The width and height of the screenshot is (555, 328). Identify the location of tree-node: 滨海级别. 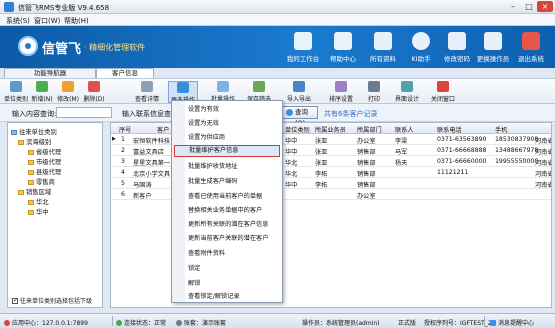
(34, 141).